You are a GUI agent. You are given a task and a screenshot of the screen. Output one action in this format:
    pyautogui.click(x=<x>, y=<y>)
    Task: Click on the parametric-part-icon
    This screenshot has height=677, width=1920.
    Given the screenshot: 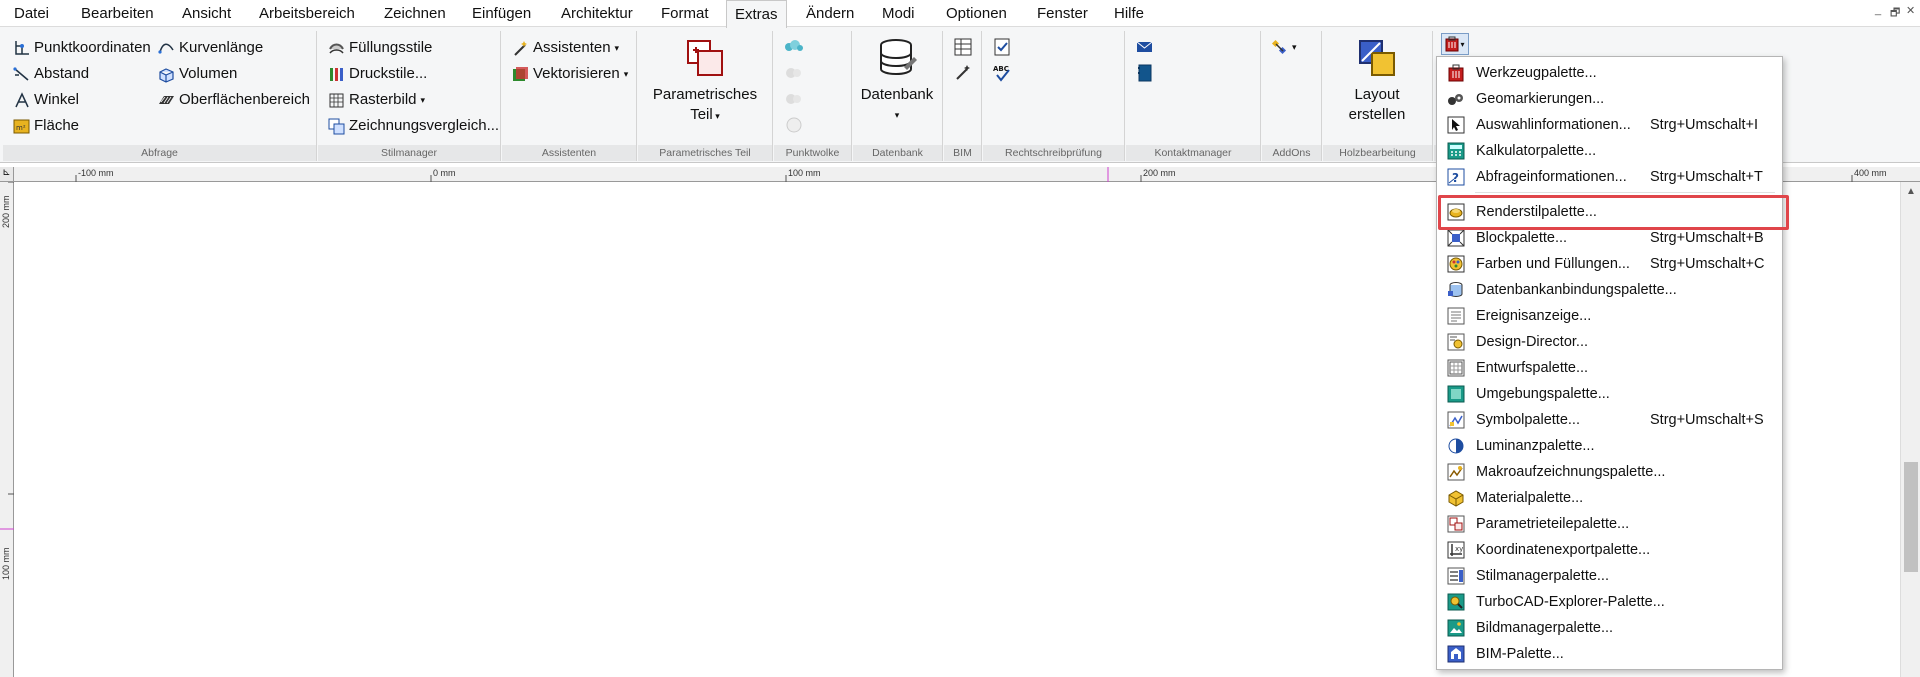 What is the action you would take?
    pyautogui.click(x=705, y=58)
    